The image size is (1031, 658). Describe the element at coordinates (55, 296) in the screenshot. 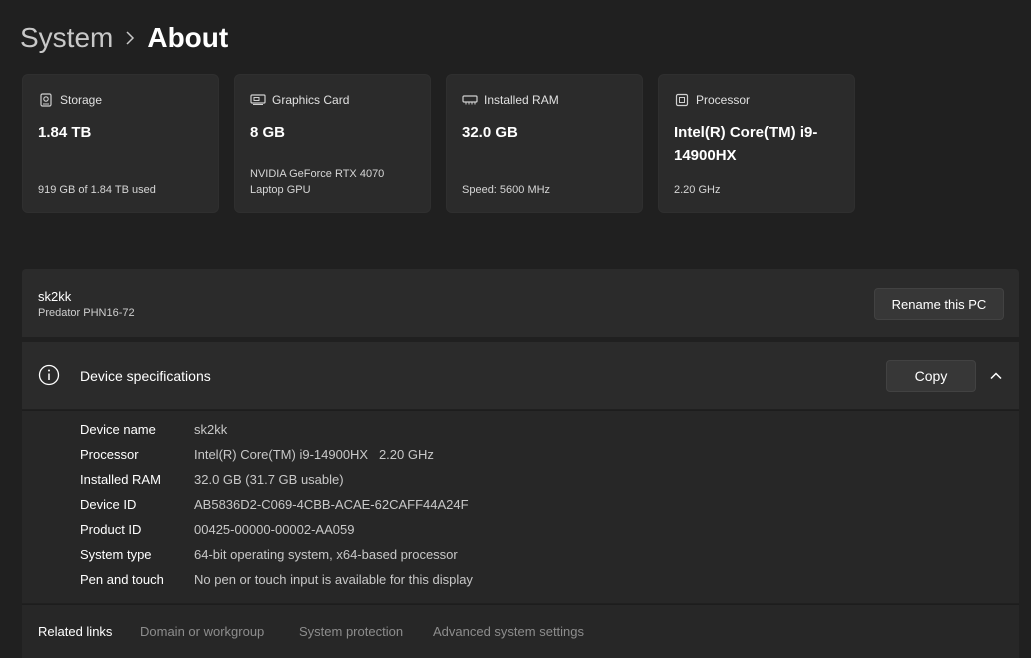

I see `pc-name: sk2kk` at that location.